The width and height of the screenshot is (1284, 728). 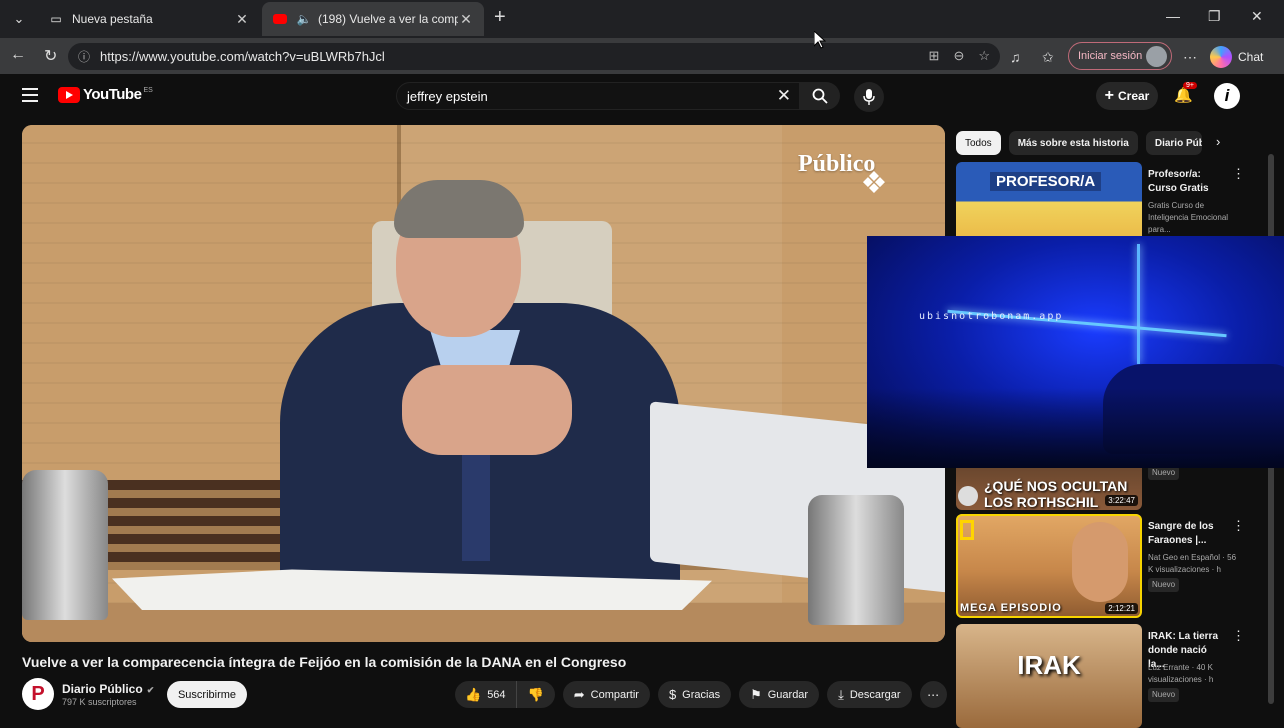 What do you see at coordinates (496, 694) in the screenshot?
I see `like-count: 564` at bounding box center [496, 694].